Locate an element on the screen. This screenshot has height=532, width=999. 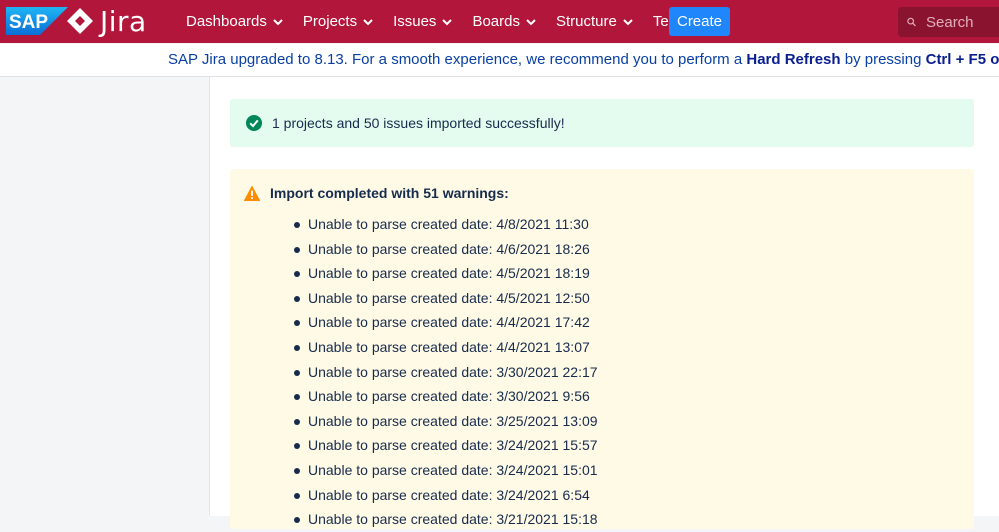
search-box is located at coordinates (948, 22).